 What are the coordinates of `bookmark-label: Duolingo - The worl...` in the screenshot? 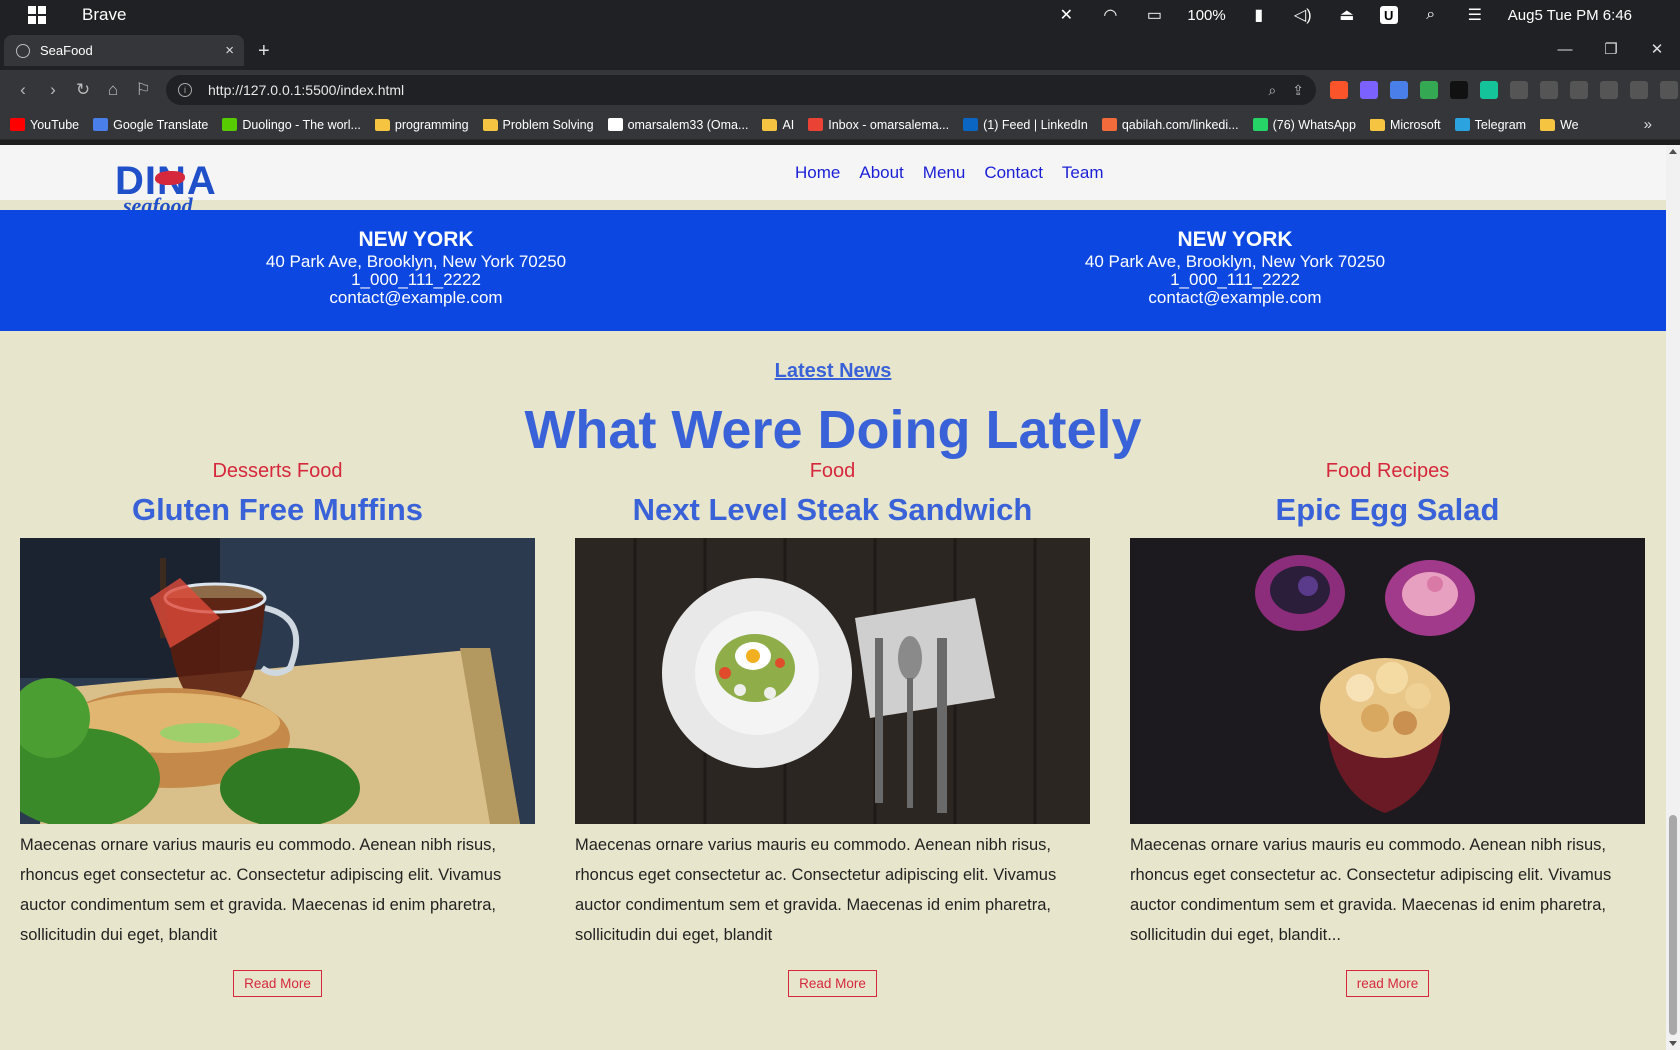 It's located at (301, 124).